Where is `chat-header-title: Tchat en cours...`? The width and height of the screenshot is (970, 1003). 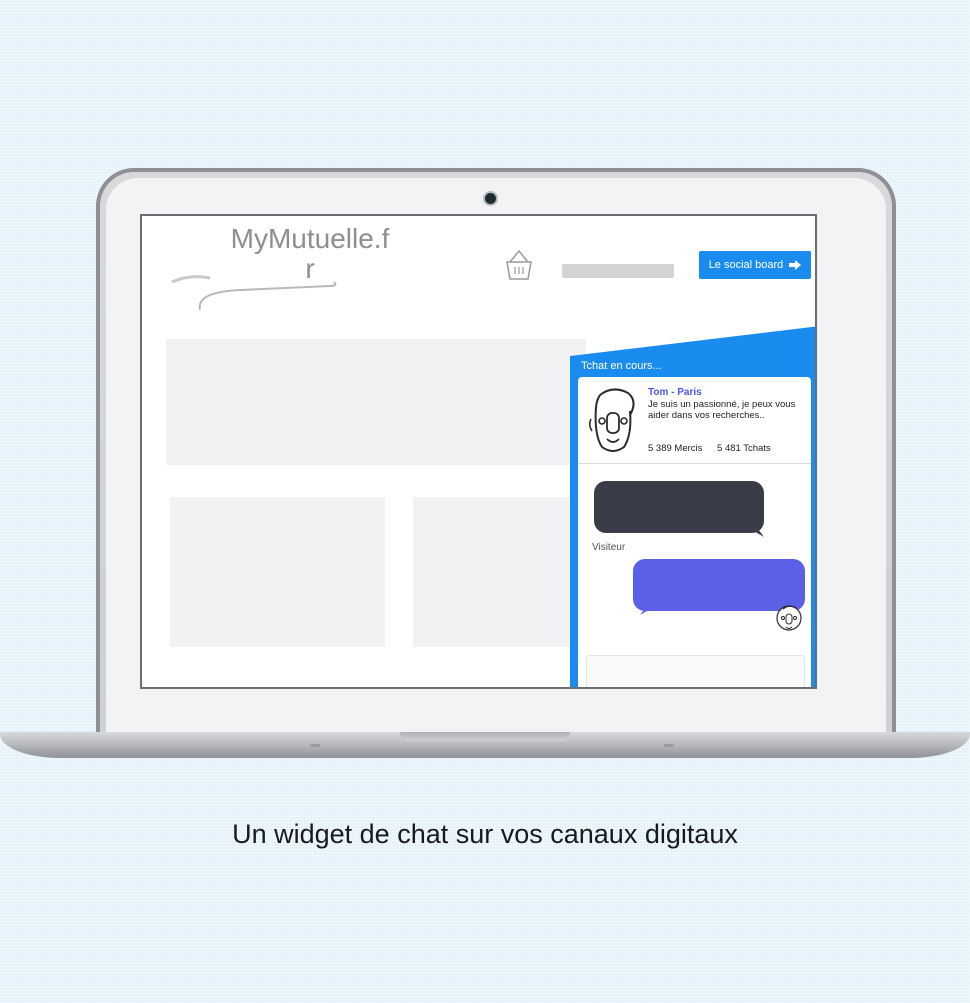 chat-header-title: Tchat en cours... is located at coordinates (621, 366).